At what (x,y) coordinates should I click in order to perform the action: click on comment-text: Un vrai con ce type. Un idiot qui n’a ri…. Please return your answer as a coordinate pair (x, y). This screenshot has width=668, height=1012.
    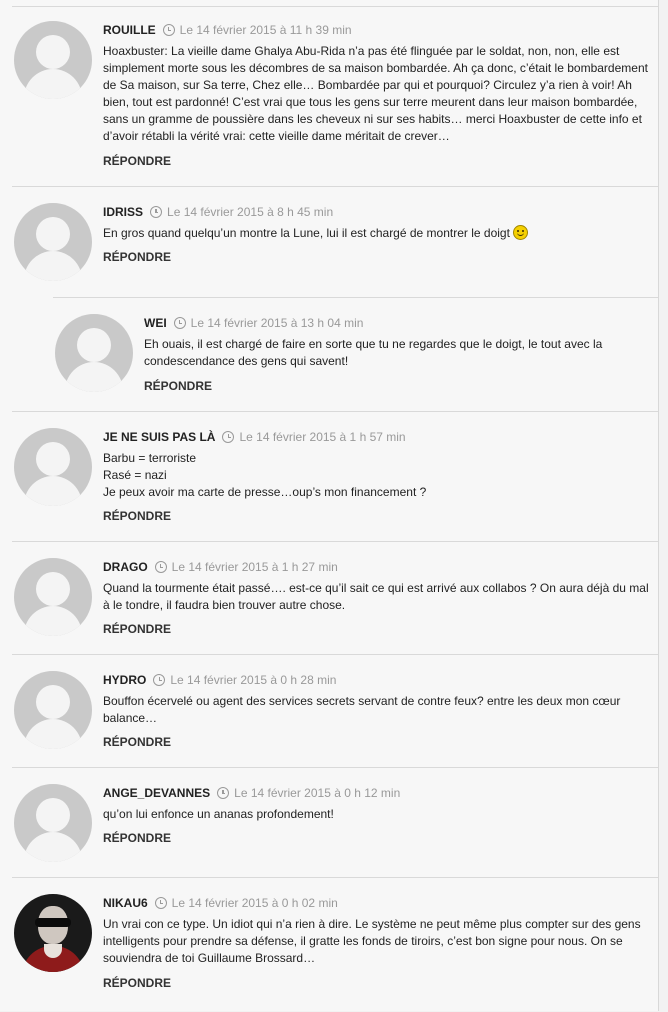
    Looking at the image, I should click on (380, 941).